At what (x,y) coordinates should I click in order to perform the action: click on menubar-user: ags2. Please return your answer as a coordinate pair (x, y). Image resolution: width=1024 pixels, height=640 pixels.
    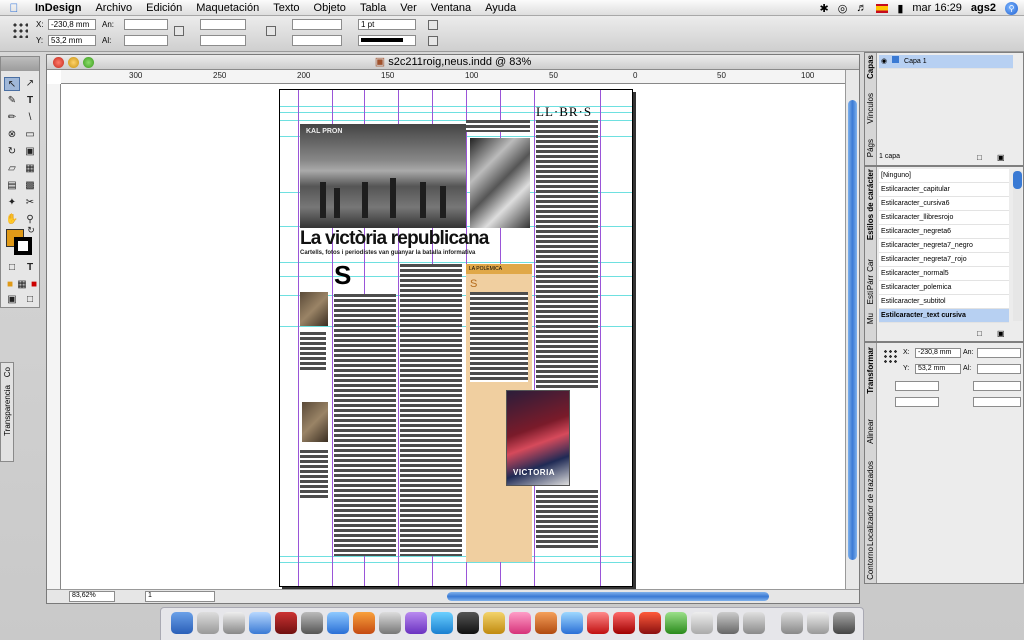
    Looking at the image, I should click on (983, 8).